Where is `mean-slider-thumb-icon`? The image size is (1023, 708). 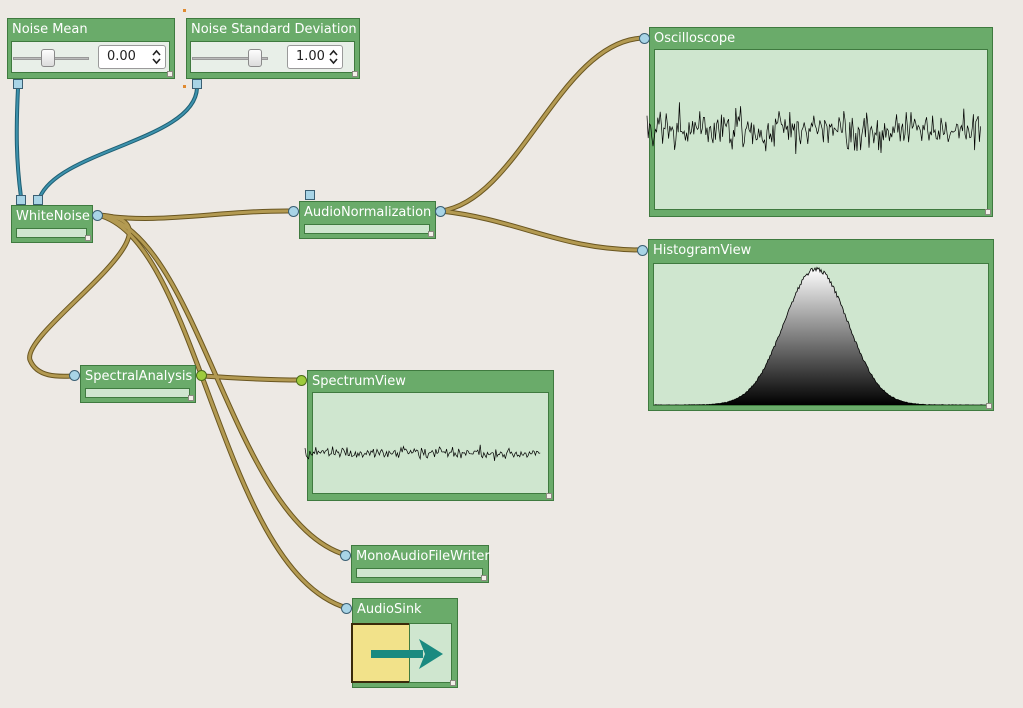
mean-slider-thumb-icon is located at coordinates (47, 58).